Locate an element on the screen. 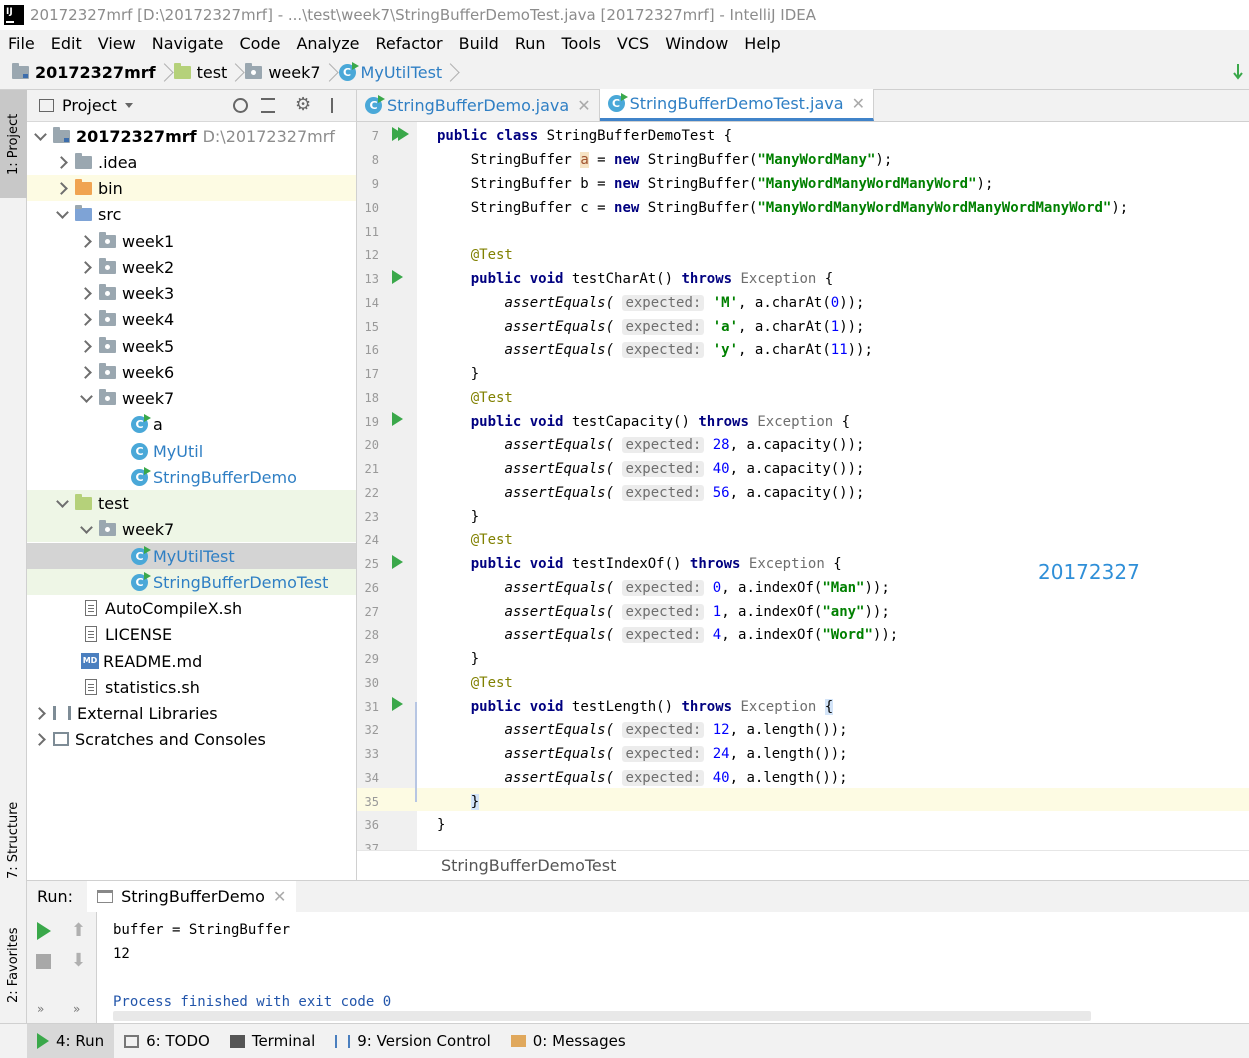 This screenshot has width=1249, height=1058. tree-item-bin: bin is located at coordinates (191, 188).